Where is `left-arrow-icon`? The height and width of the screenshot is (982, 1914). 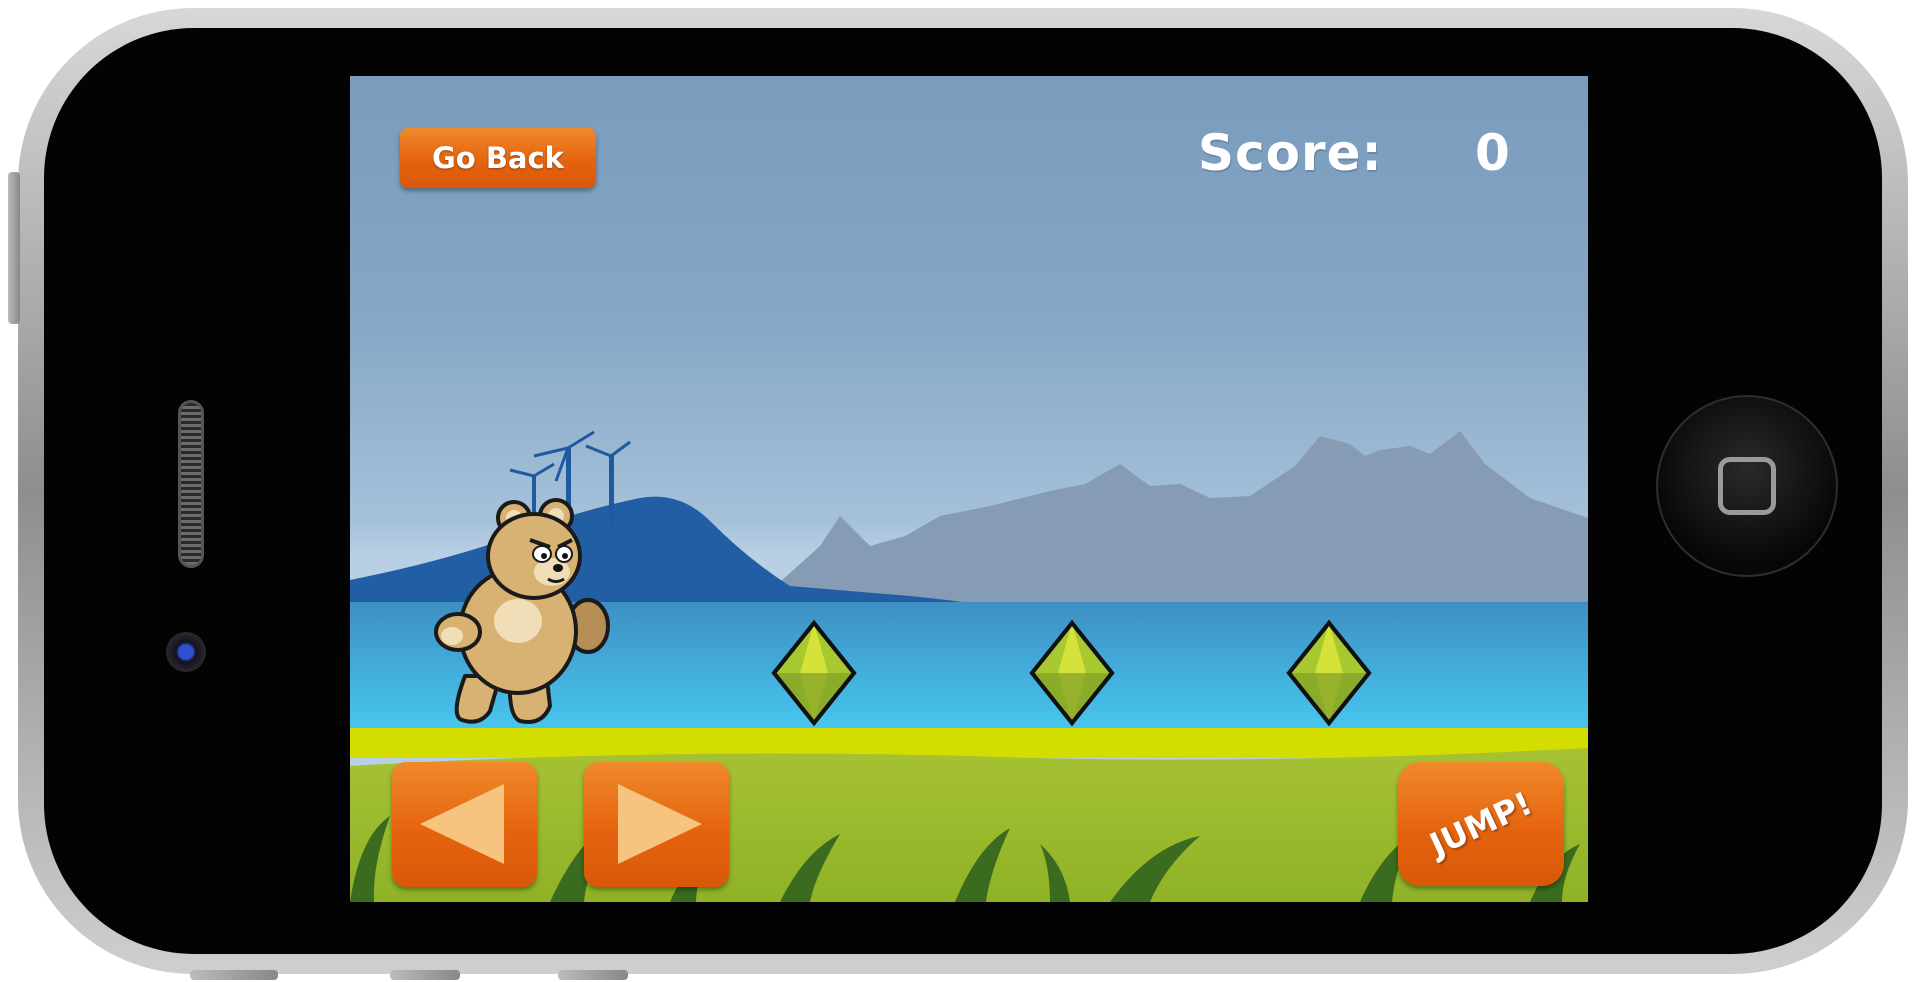
left-arrow-icon is located at coordinates (462, 824).